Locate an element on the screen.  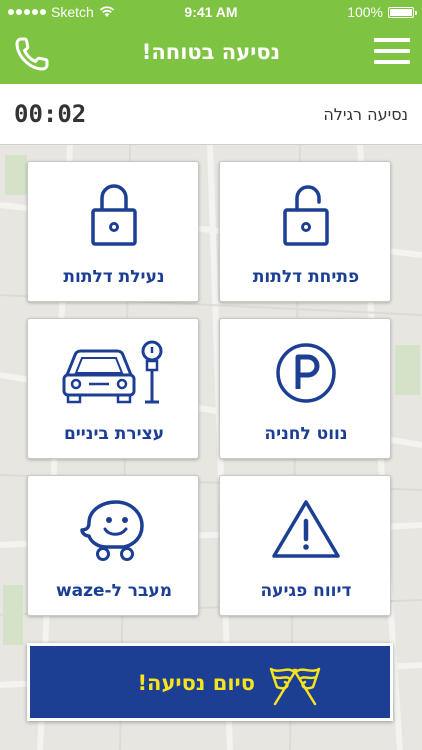
warning-triangle-icon is located at coordinates (306, 529).